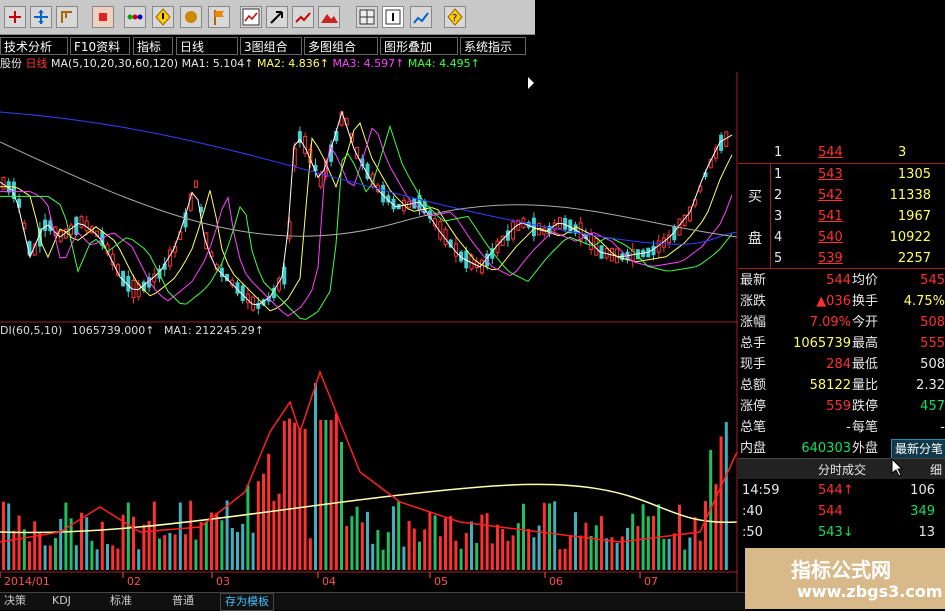 Image resolution: width=945 pixels, height=611 pixels. I want to click on x-axis-label: 02, so click(134, 581).